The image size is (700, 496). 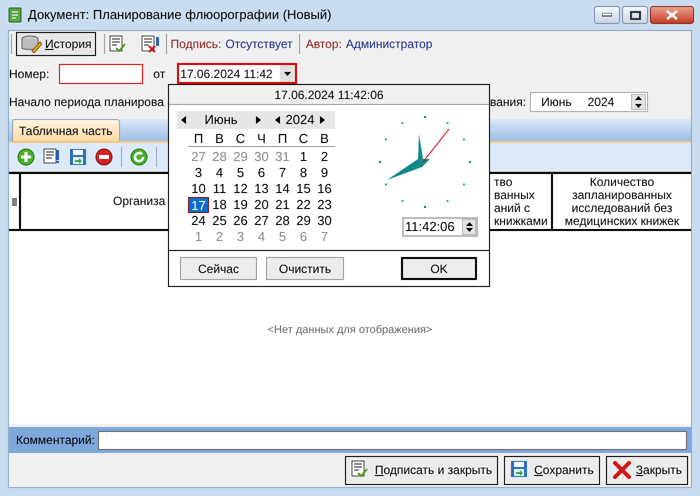 What do you see at coordinates (139, 157) in the screenshot?
I see `refresh-icon` at bounding box center [139, 157].